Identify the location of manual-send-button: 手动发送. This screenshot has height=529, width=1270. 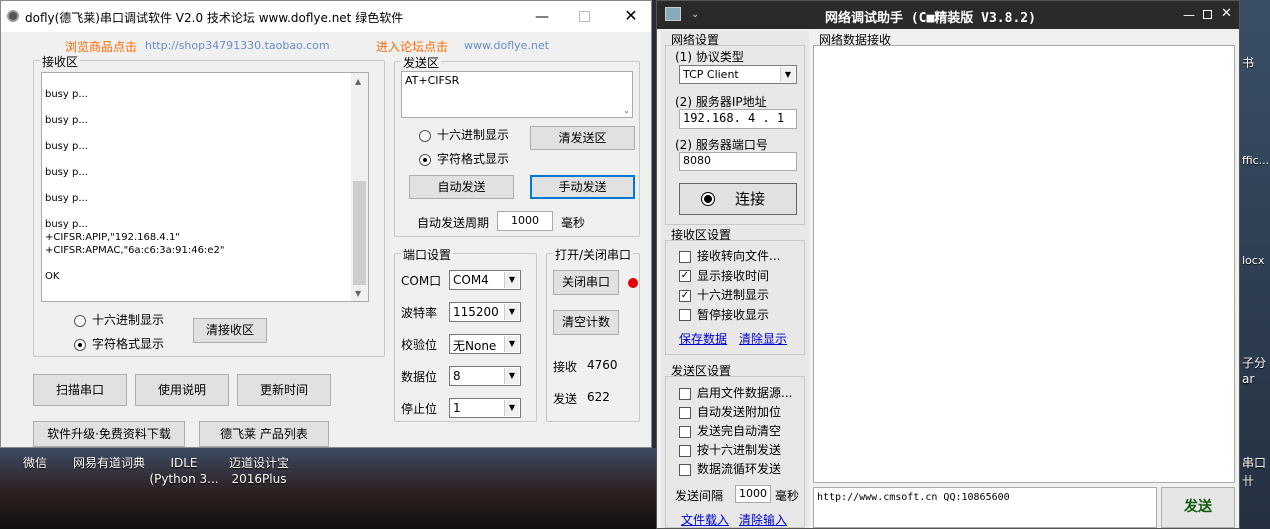
(582, 187).